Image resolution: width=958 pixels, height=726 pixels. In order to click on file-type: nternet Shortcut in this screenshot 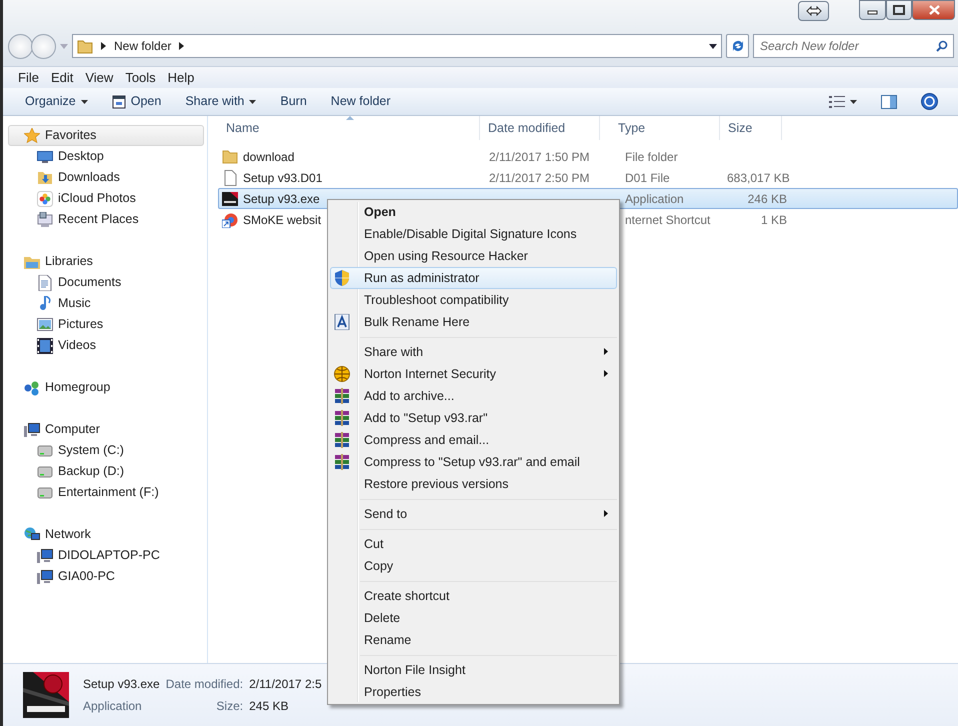, I will do `click(668, 220)`.